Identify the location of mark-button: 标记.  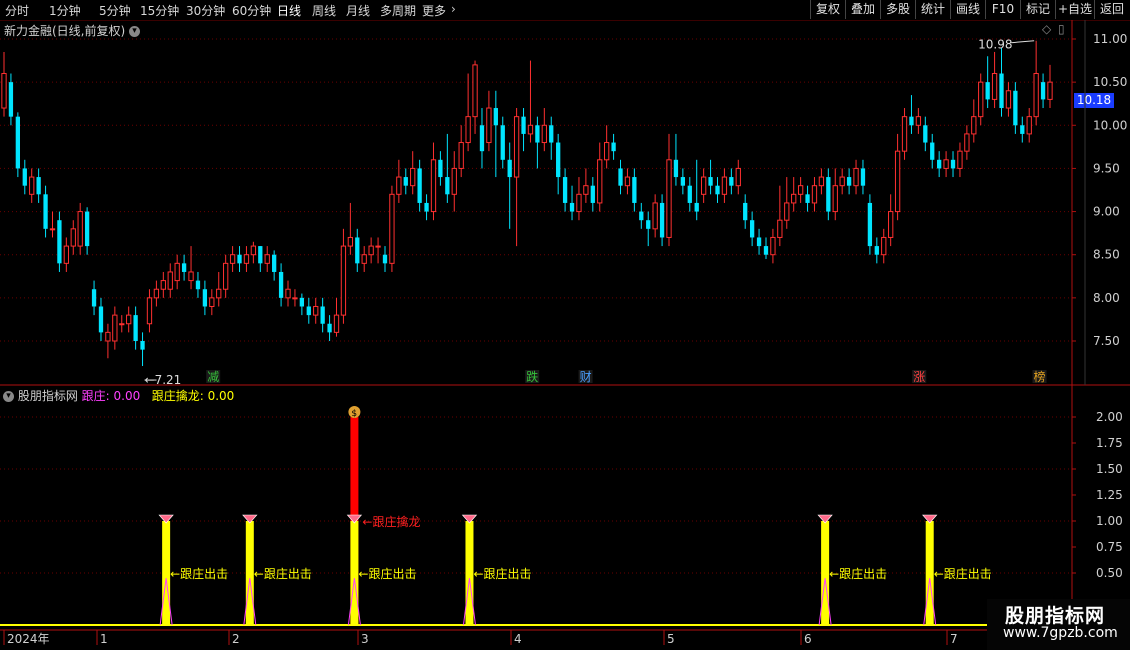
(1037, 9).